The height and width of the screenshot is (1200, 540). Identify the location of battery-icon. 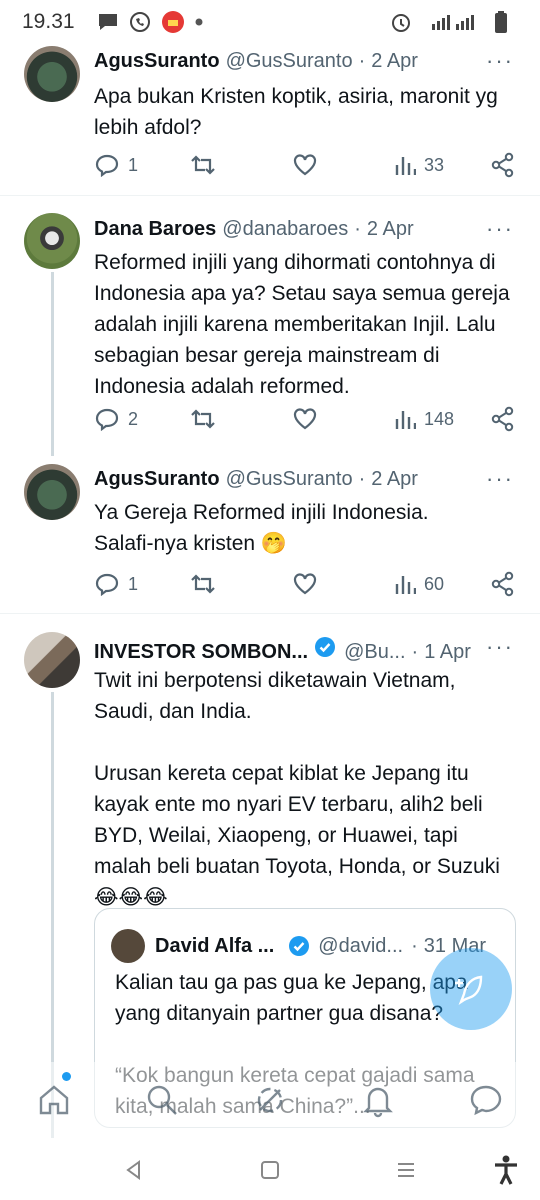
(501, 22).